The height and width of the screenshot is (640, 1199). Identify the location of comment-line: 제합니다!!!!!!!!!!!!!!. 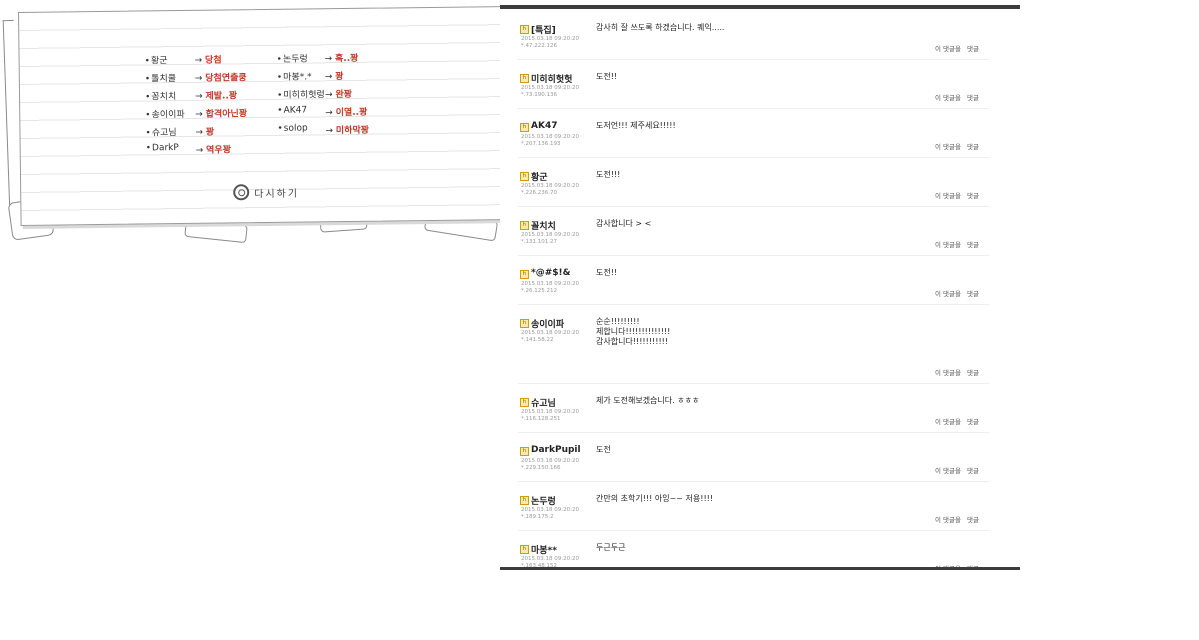
(633, 331).